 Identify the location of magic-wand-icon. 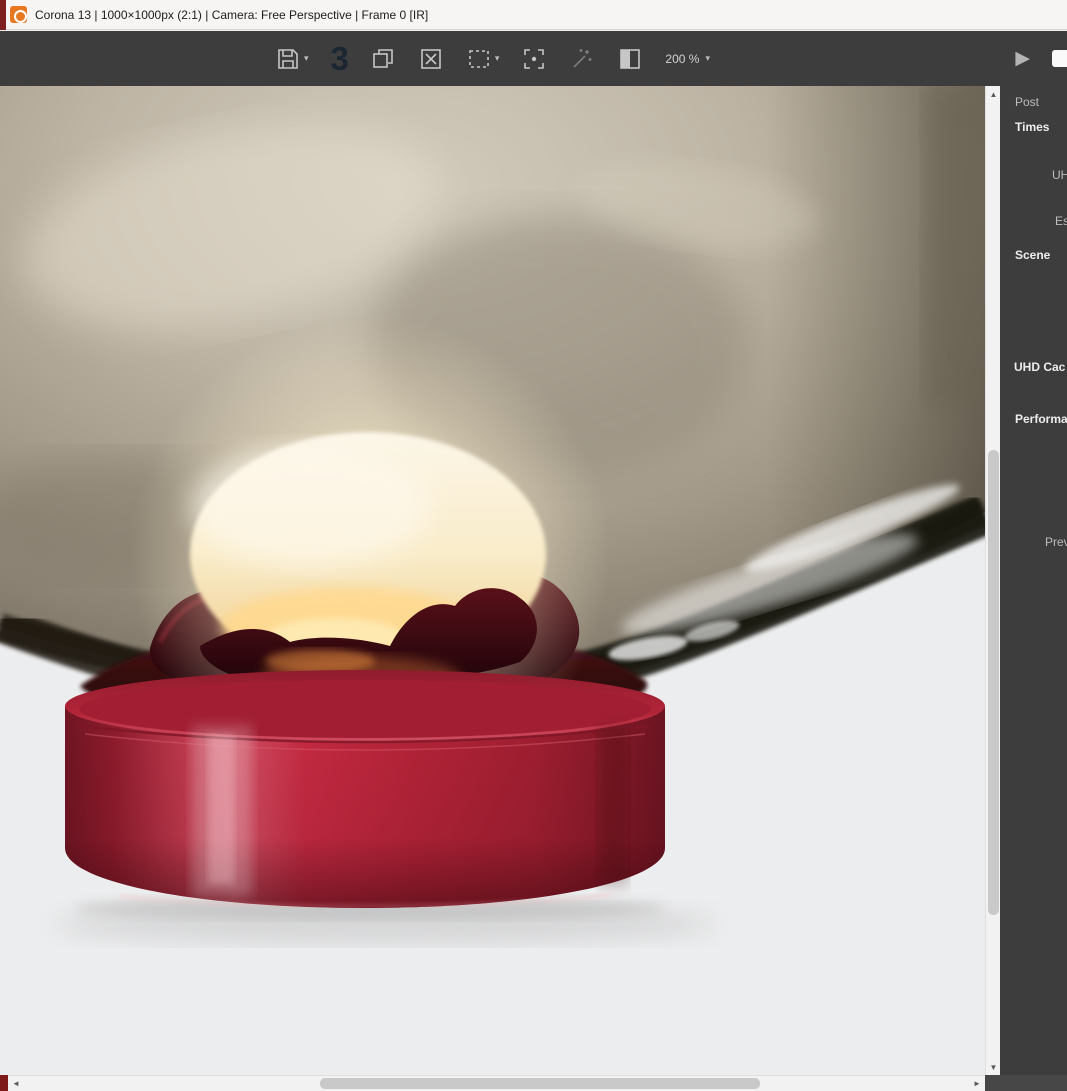
(582, 59).